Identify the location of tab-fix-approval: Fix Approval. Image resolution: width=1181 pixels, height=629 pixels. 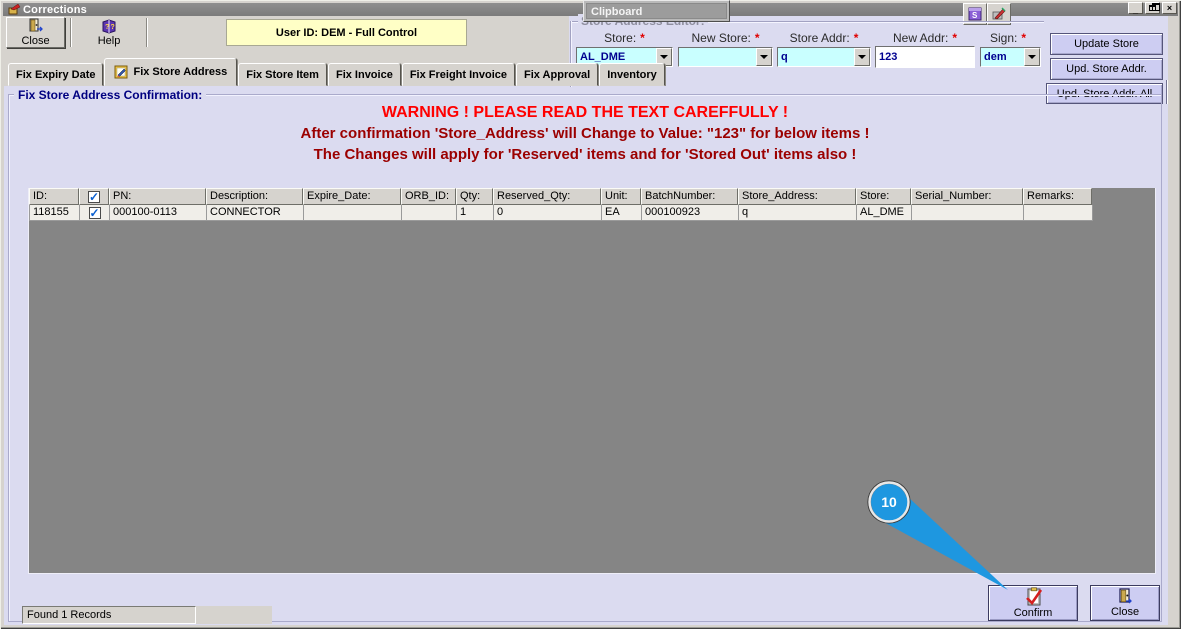
(557, 74).